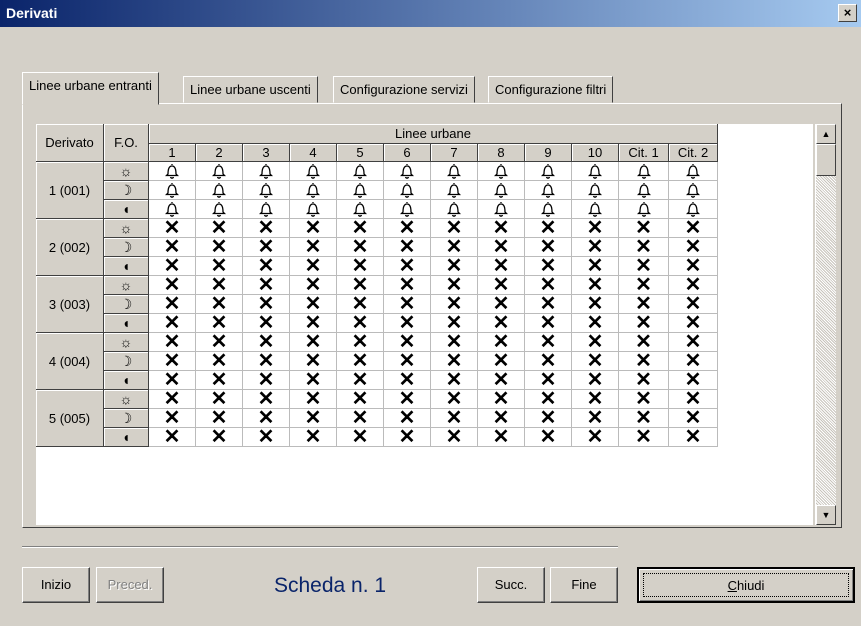 This screenshot has height=626, width=861. Describe the element at coordinates (70, 143) in the screenshot. I see `header-derivato: Derivato` at that location.